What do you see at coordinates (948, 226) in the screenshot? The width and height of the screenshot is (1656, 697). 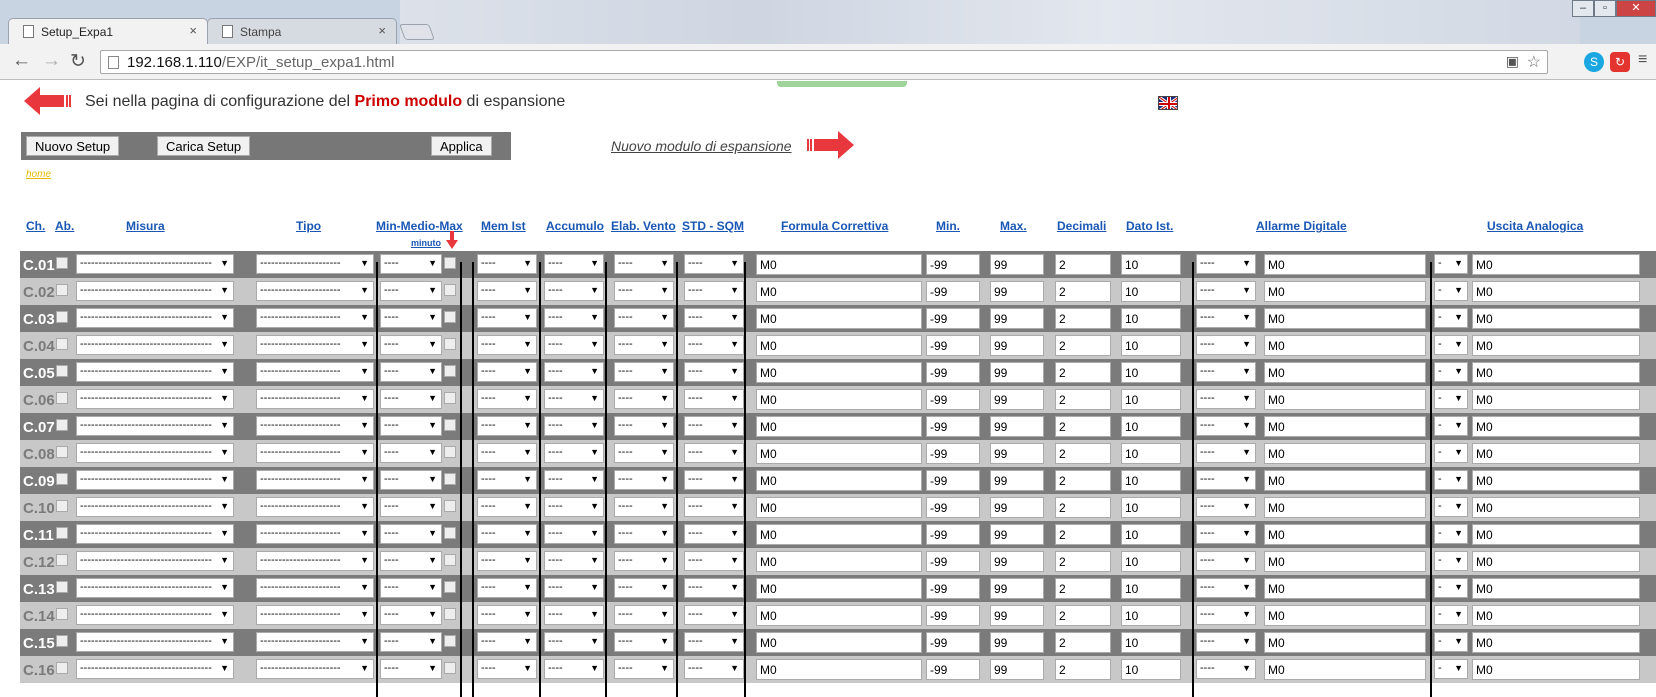 I see `col-min: Min.` at bounding box center [948, 226].